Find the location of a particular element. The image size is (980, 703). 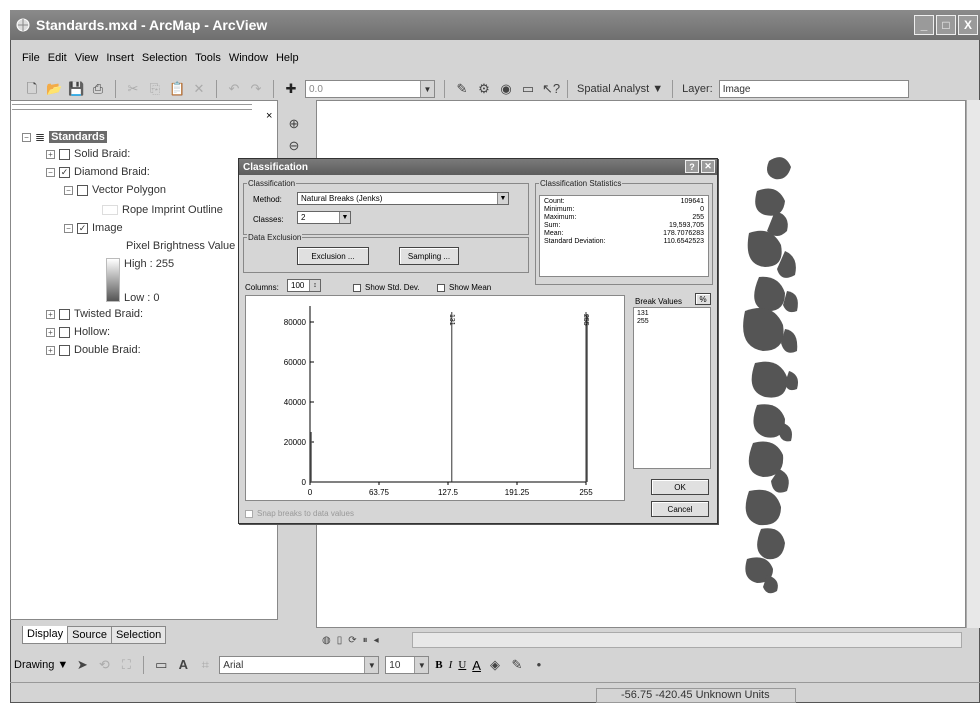

map-horizontal-scrollbar is located at coordinates (687, 640).